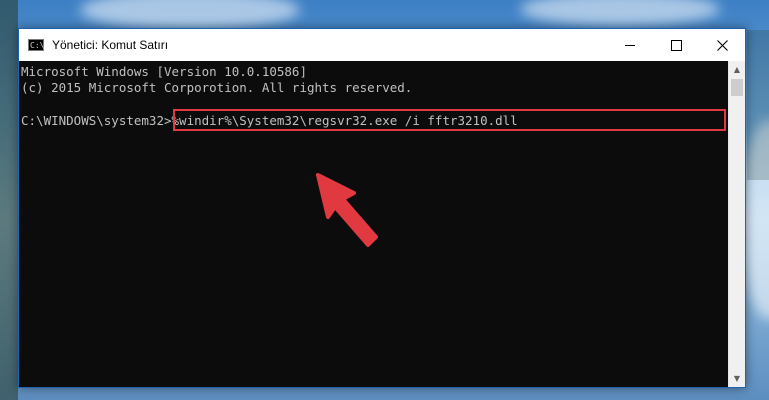 The image size is (769, 400). Describe the element at coordinates (737, 69) in the screenshot. I see `scroll-up-icon: ▲` at that location.